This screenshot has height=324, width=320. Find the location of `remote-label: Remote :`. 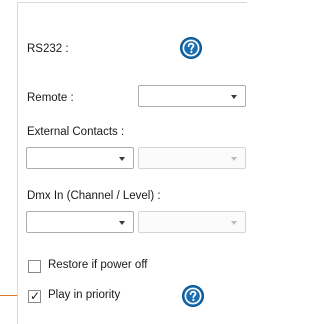

remote-label: Remote : is located at coordinates (50, 98).